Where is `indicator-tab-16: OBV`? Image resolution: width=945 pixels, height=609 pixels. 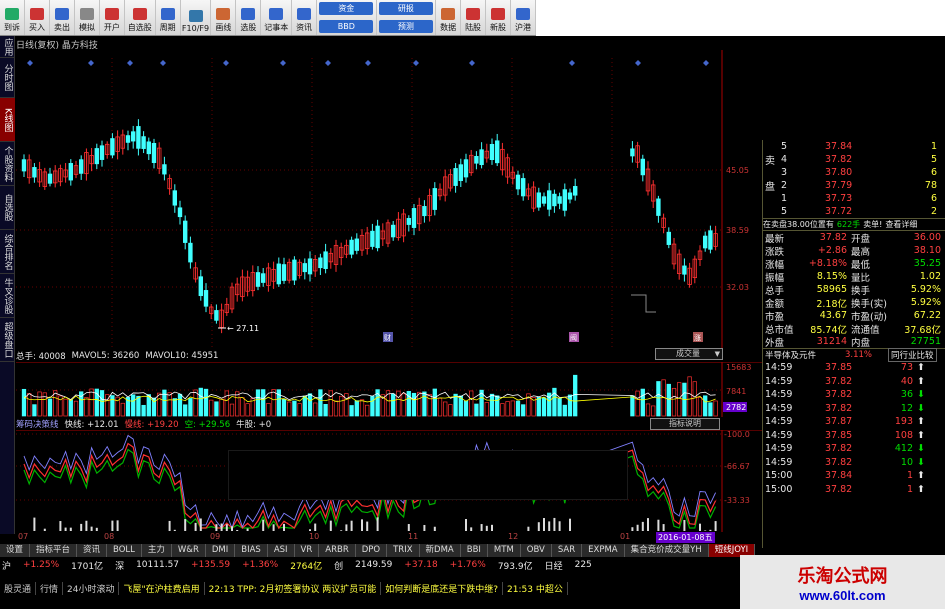 indicator-tab-16: OBV is located at coordinates (536, 550).